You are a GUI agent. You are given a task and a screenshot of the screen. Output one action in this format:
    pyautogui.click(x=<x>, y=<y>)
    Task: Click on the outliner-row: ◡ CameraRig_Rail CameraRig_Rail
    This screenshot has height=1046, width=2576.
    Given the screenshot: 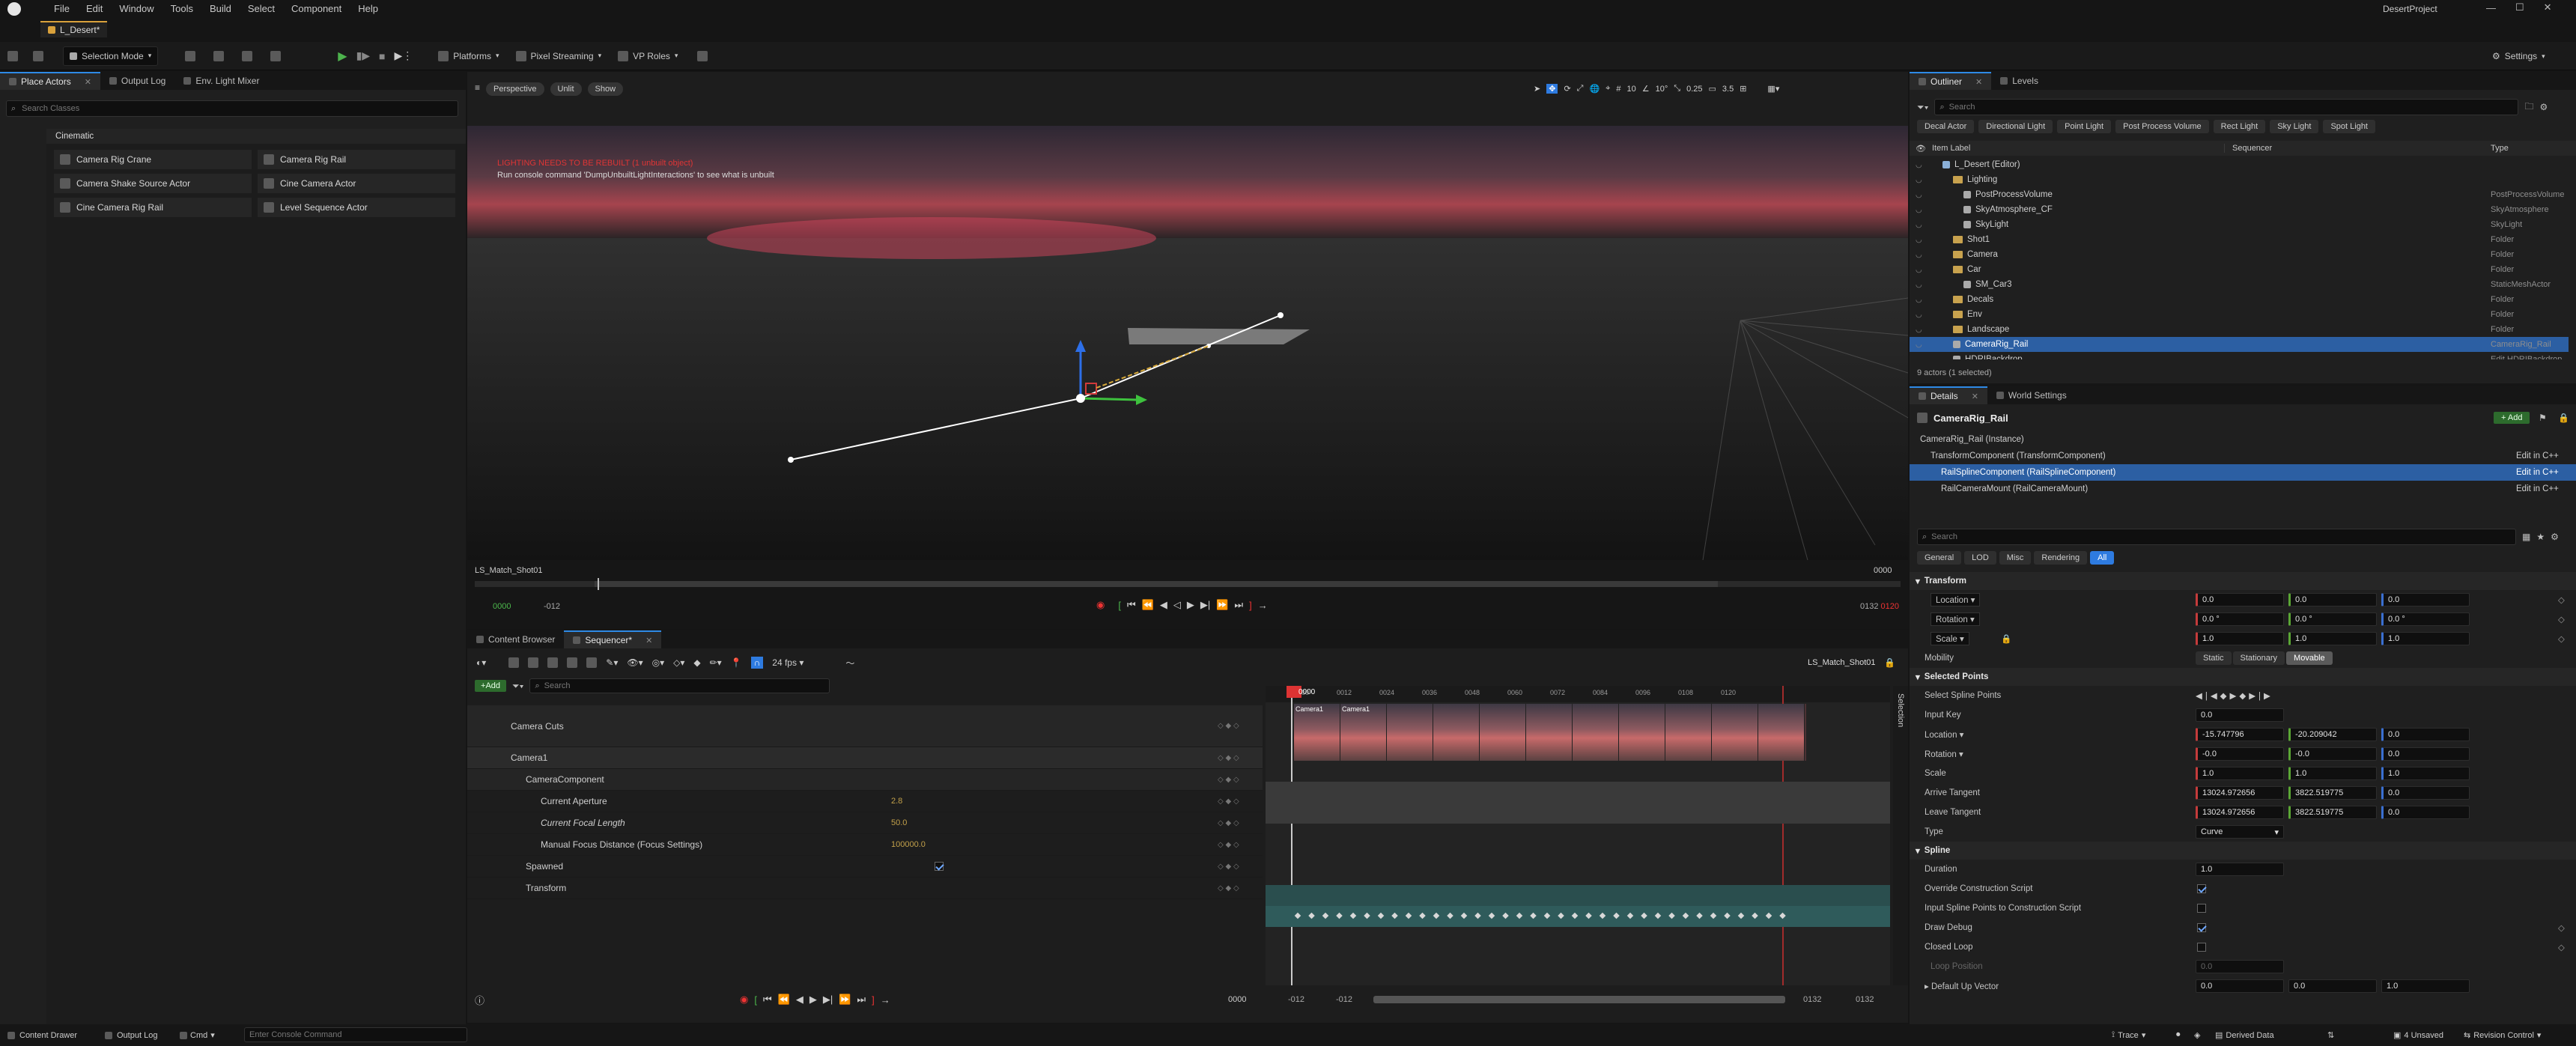 What is the action you would take?
    pyautogui.click(x=2239, y=344)
    